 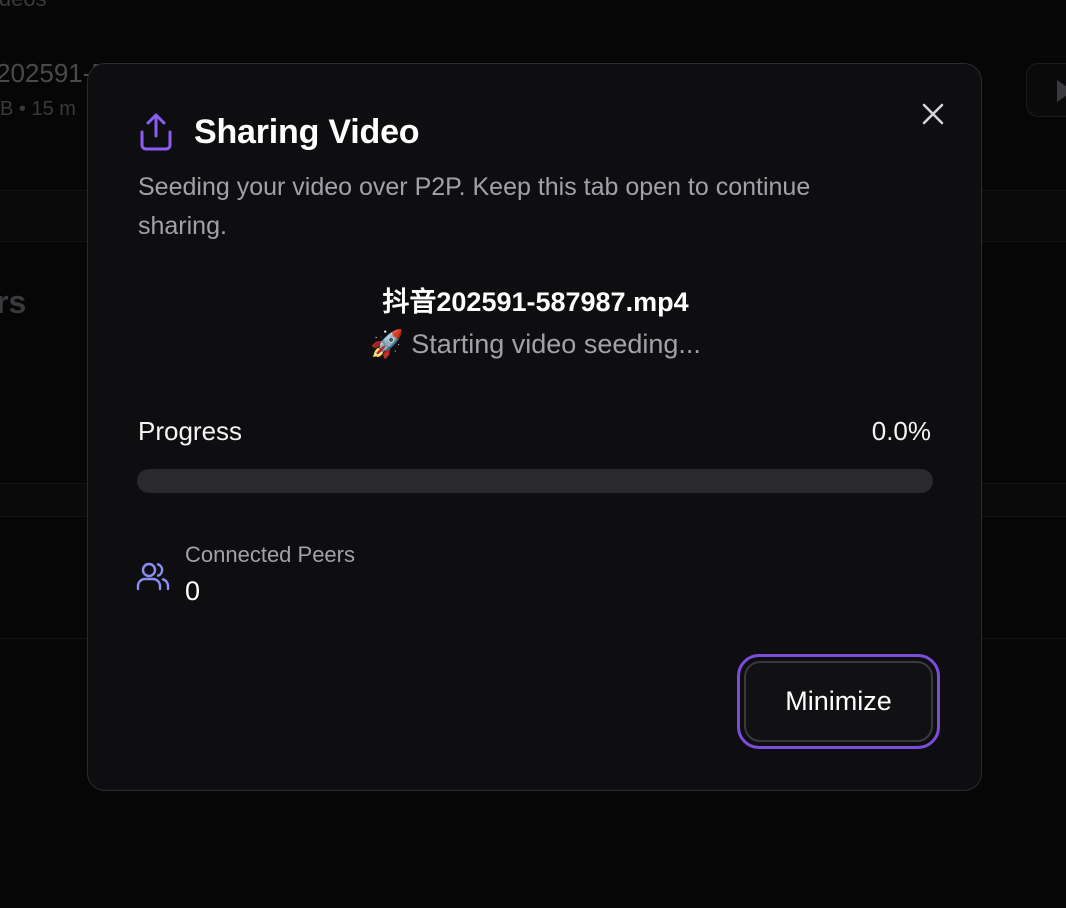 I want to click on bg-section-title: rs, so click(x=13, y=302).